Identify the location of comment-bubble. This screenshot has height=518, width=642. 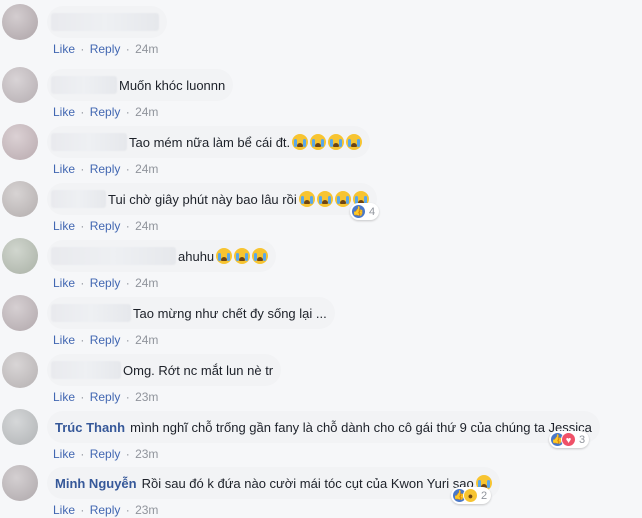
(107, 22).